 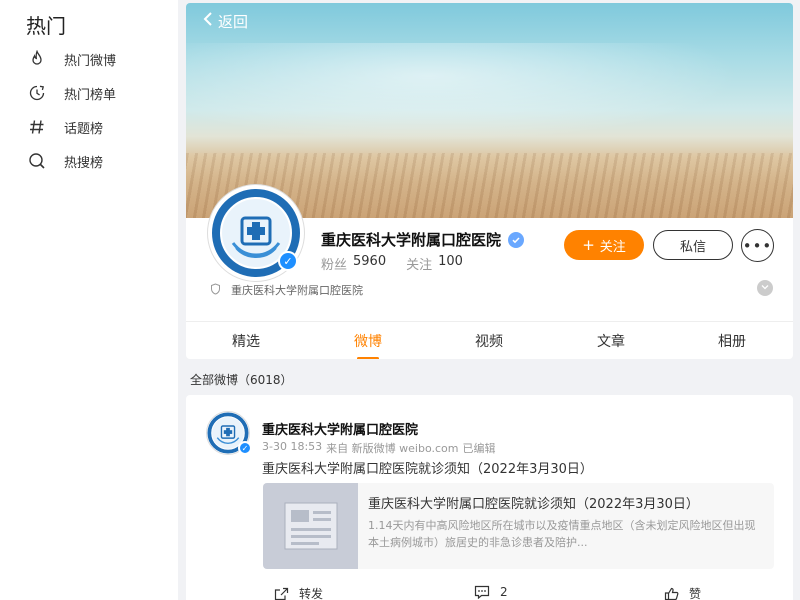 I want to click on tab-albums: 相册, so click(x=732, y=340).